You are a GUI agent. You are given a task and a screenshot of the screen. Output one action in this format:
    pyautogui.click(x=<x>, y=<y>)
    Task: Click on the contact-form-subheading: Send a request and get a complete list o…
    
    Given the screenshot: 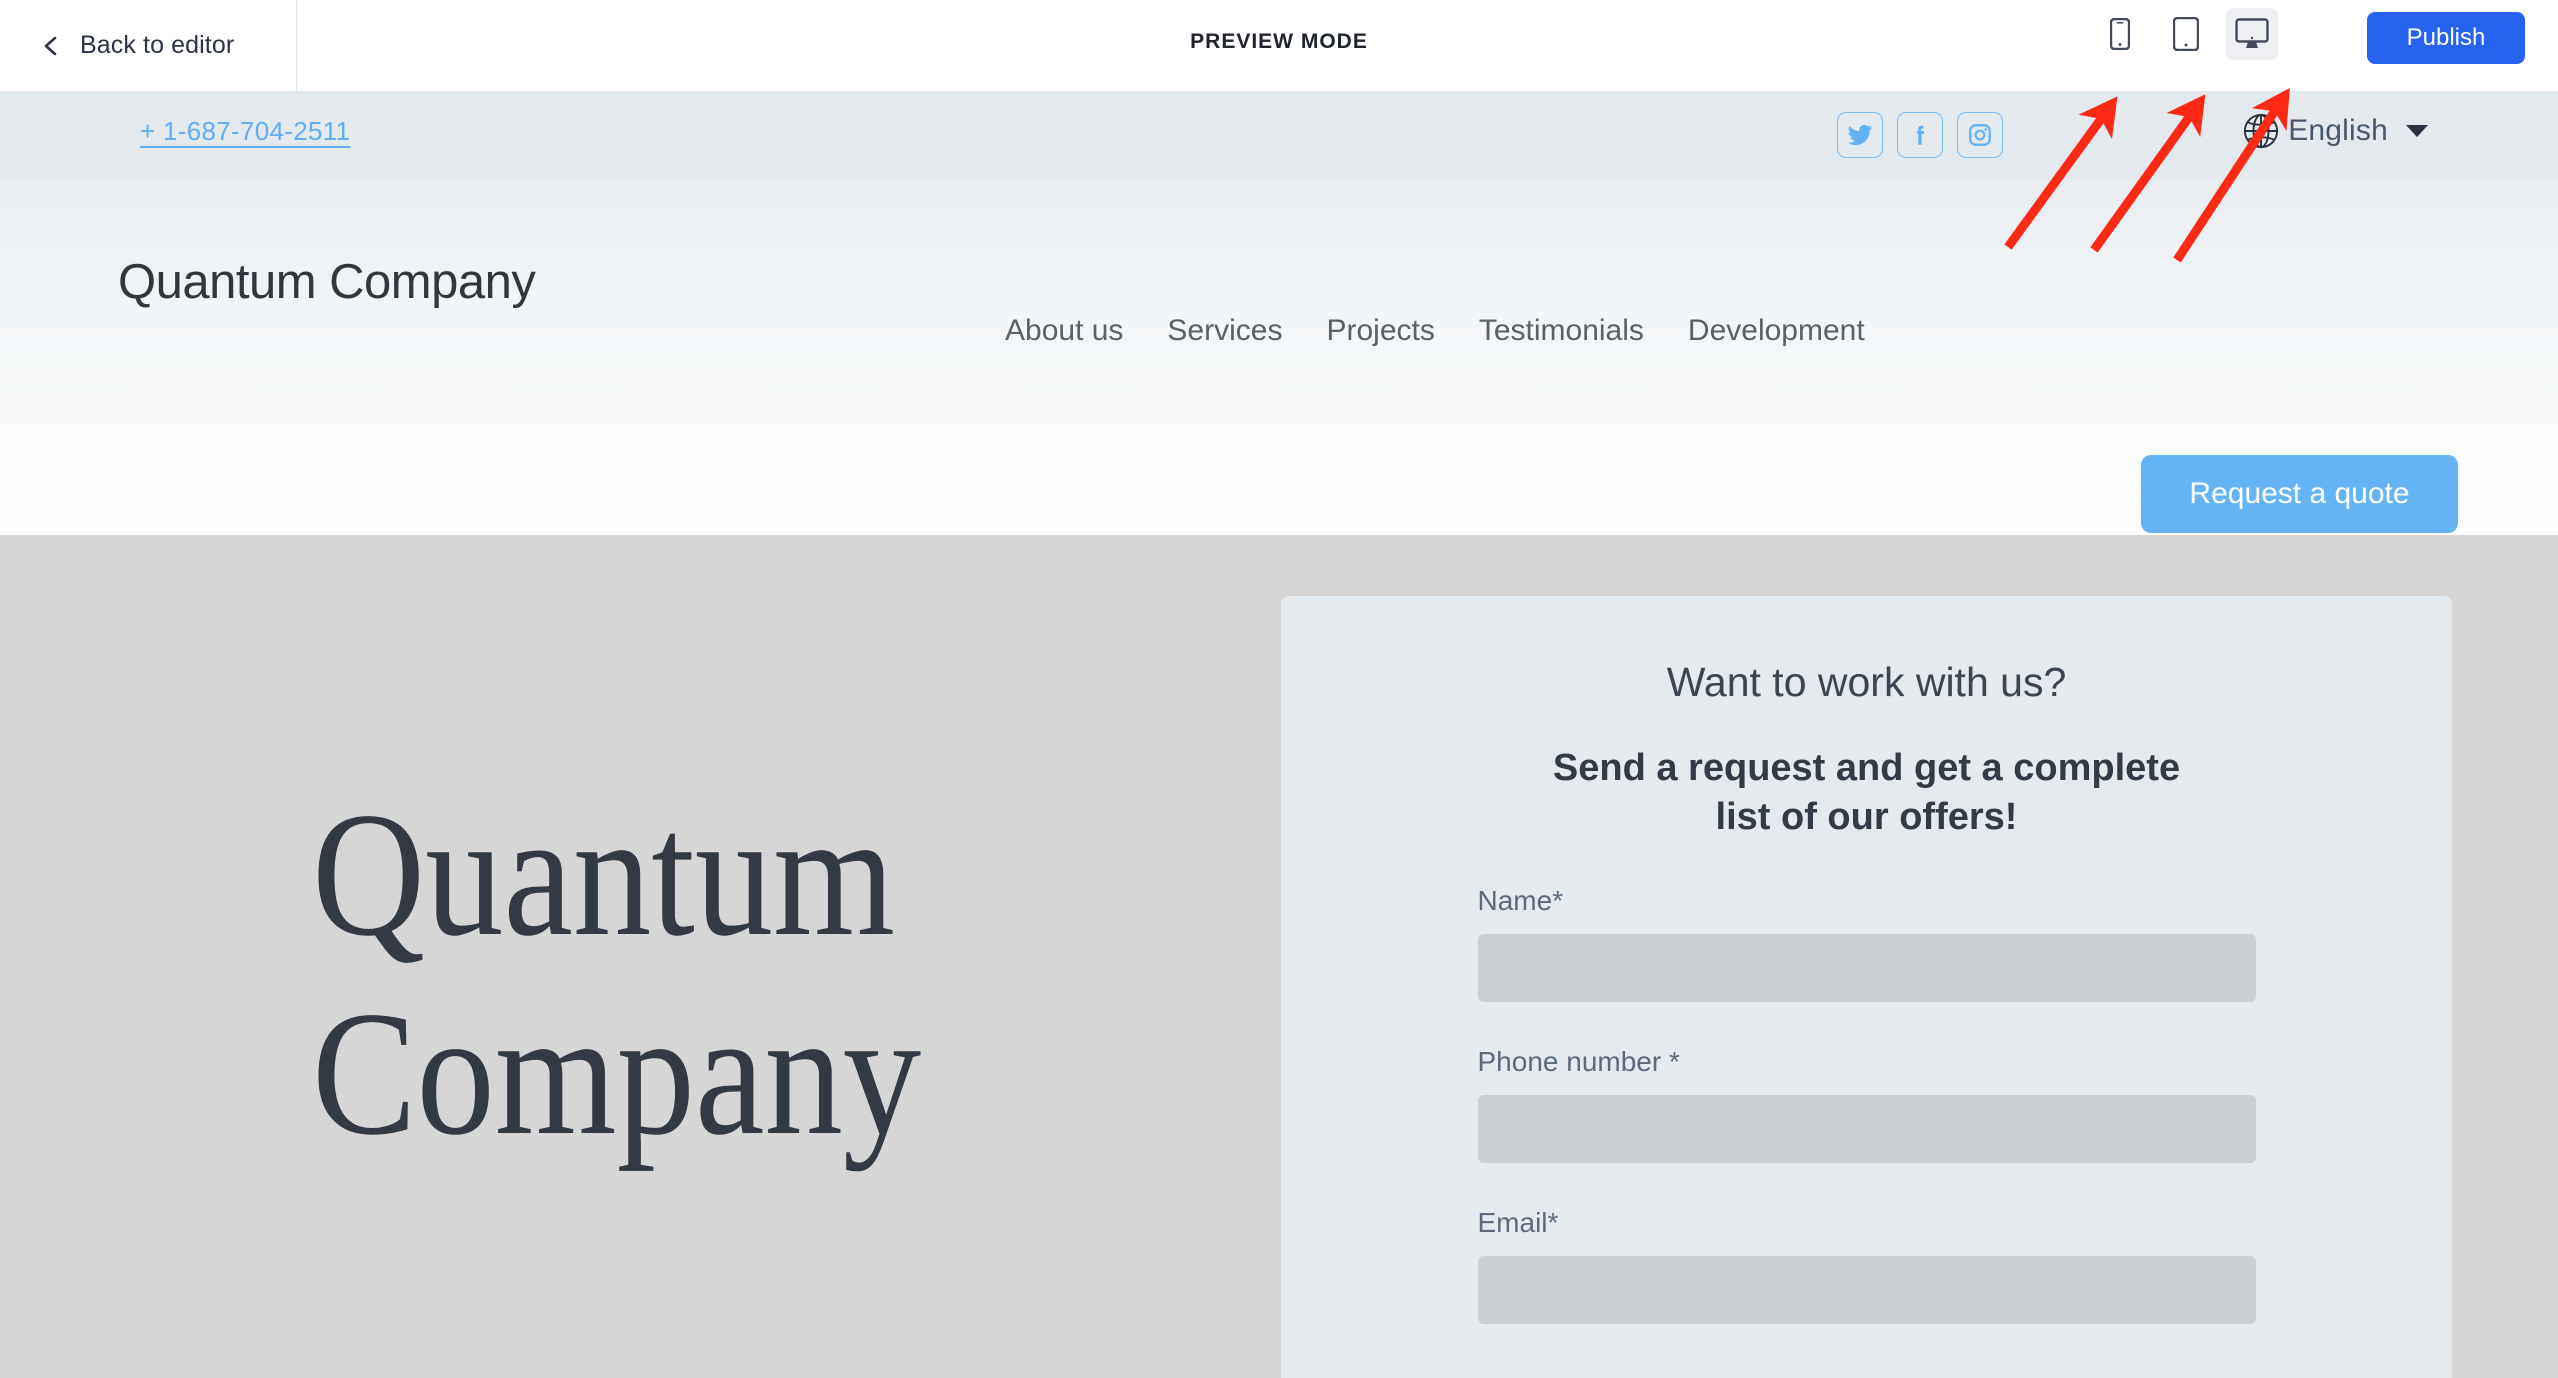 What is the action you would take?
    pyautogui.click(x=1866, y=792)
    